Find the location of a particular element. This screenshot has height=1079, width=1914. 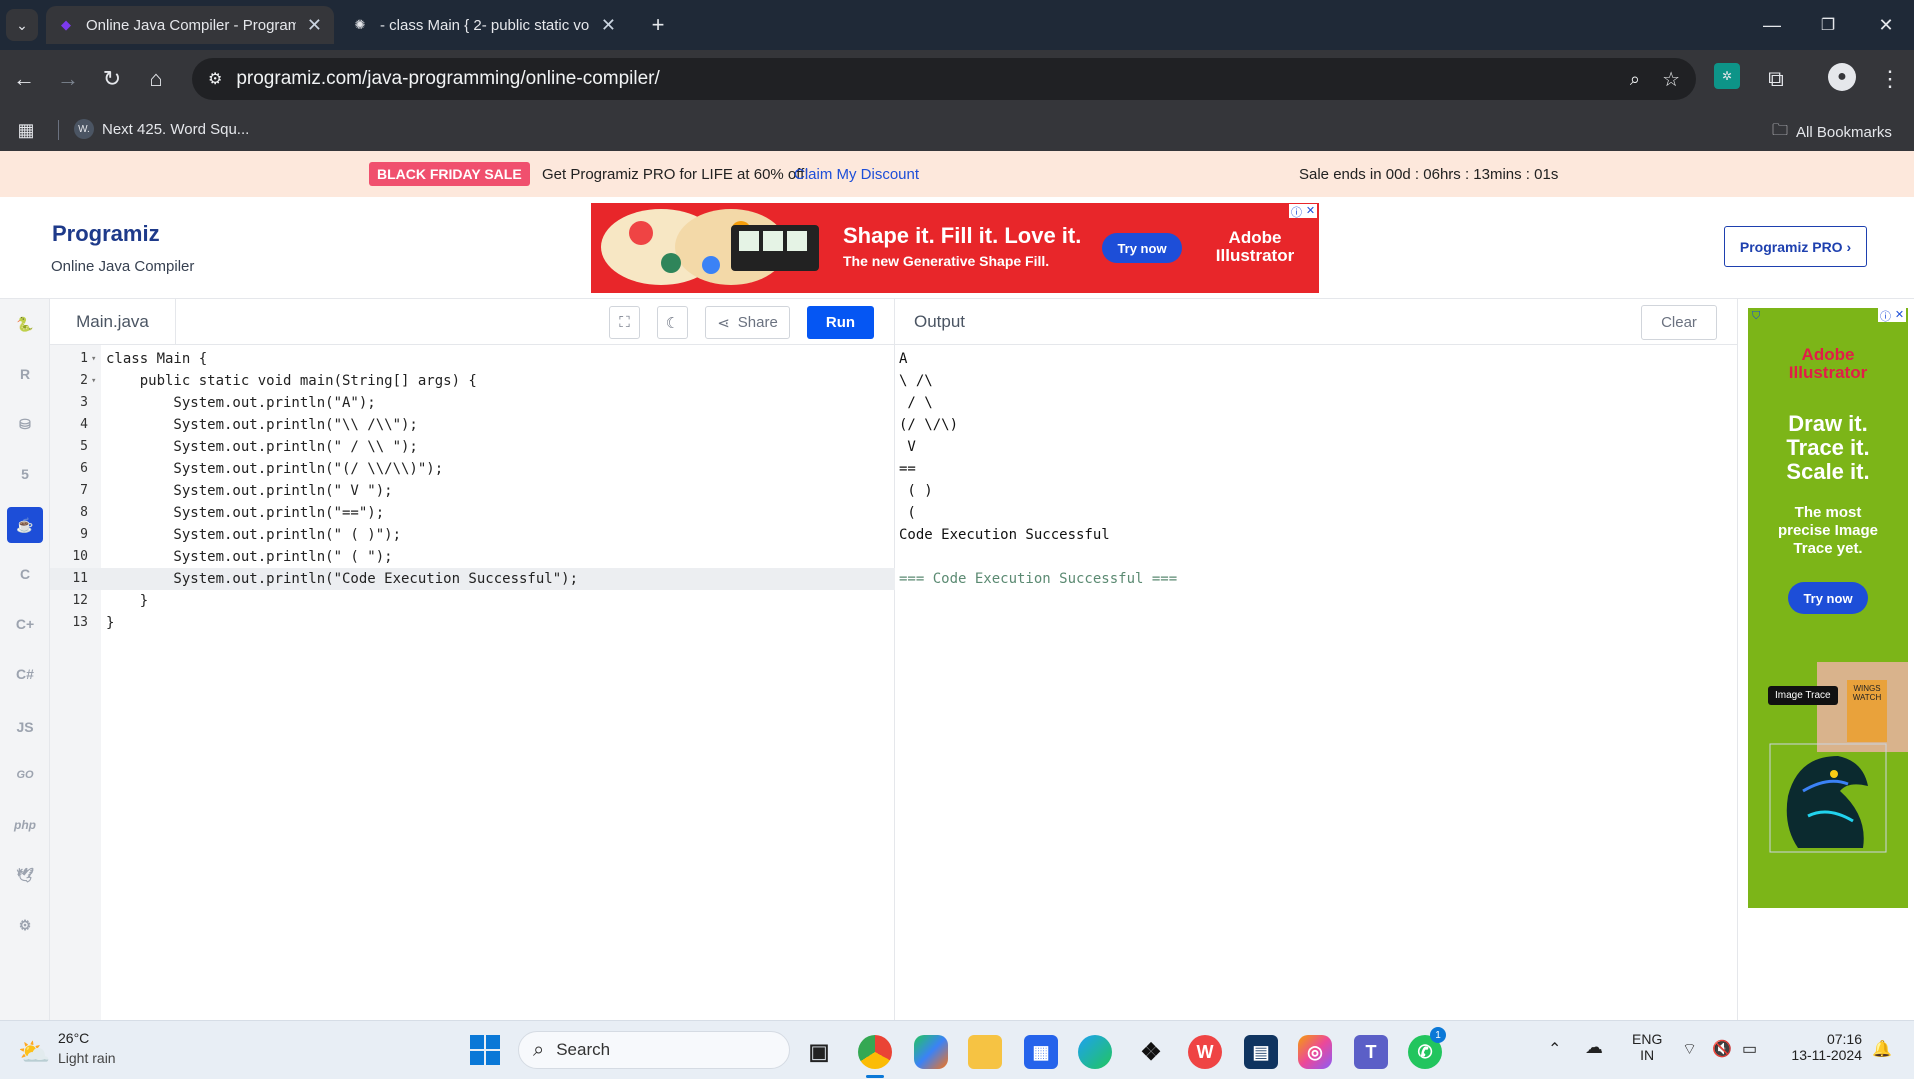

code-line: 1 ▾ class Main { is located at coordinates (472, 359).